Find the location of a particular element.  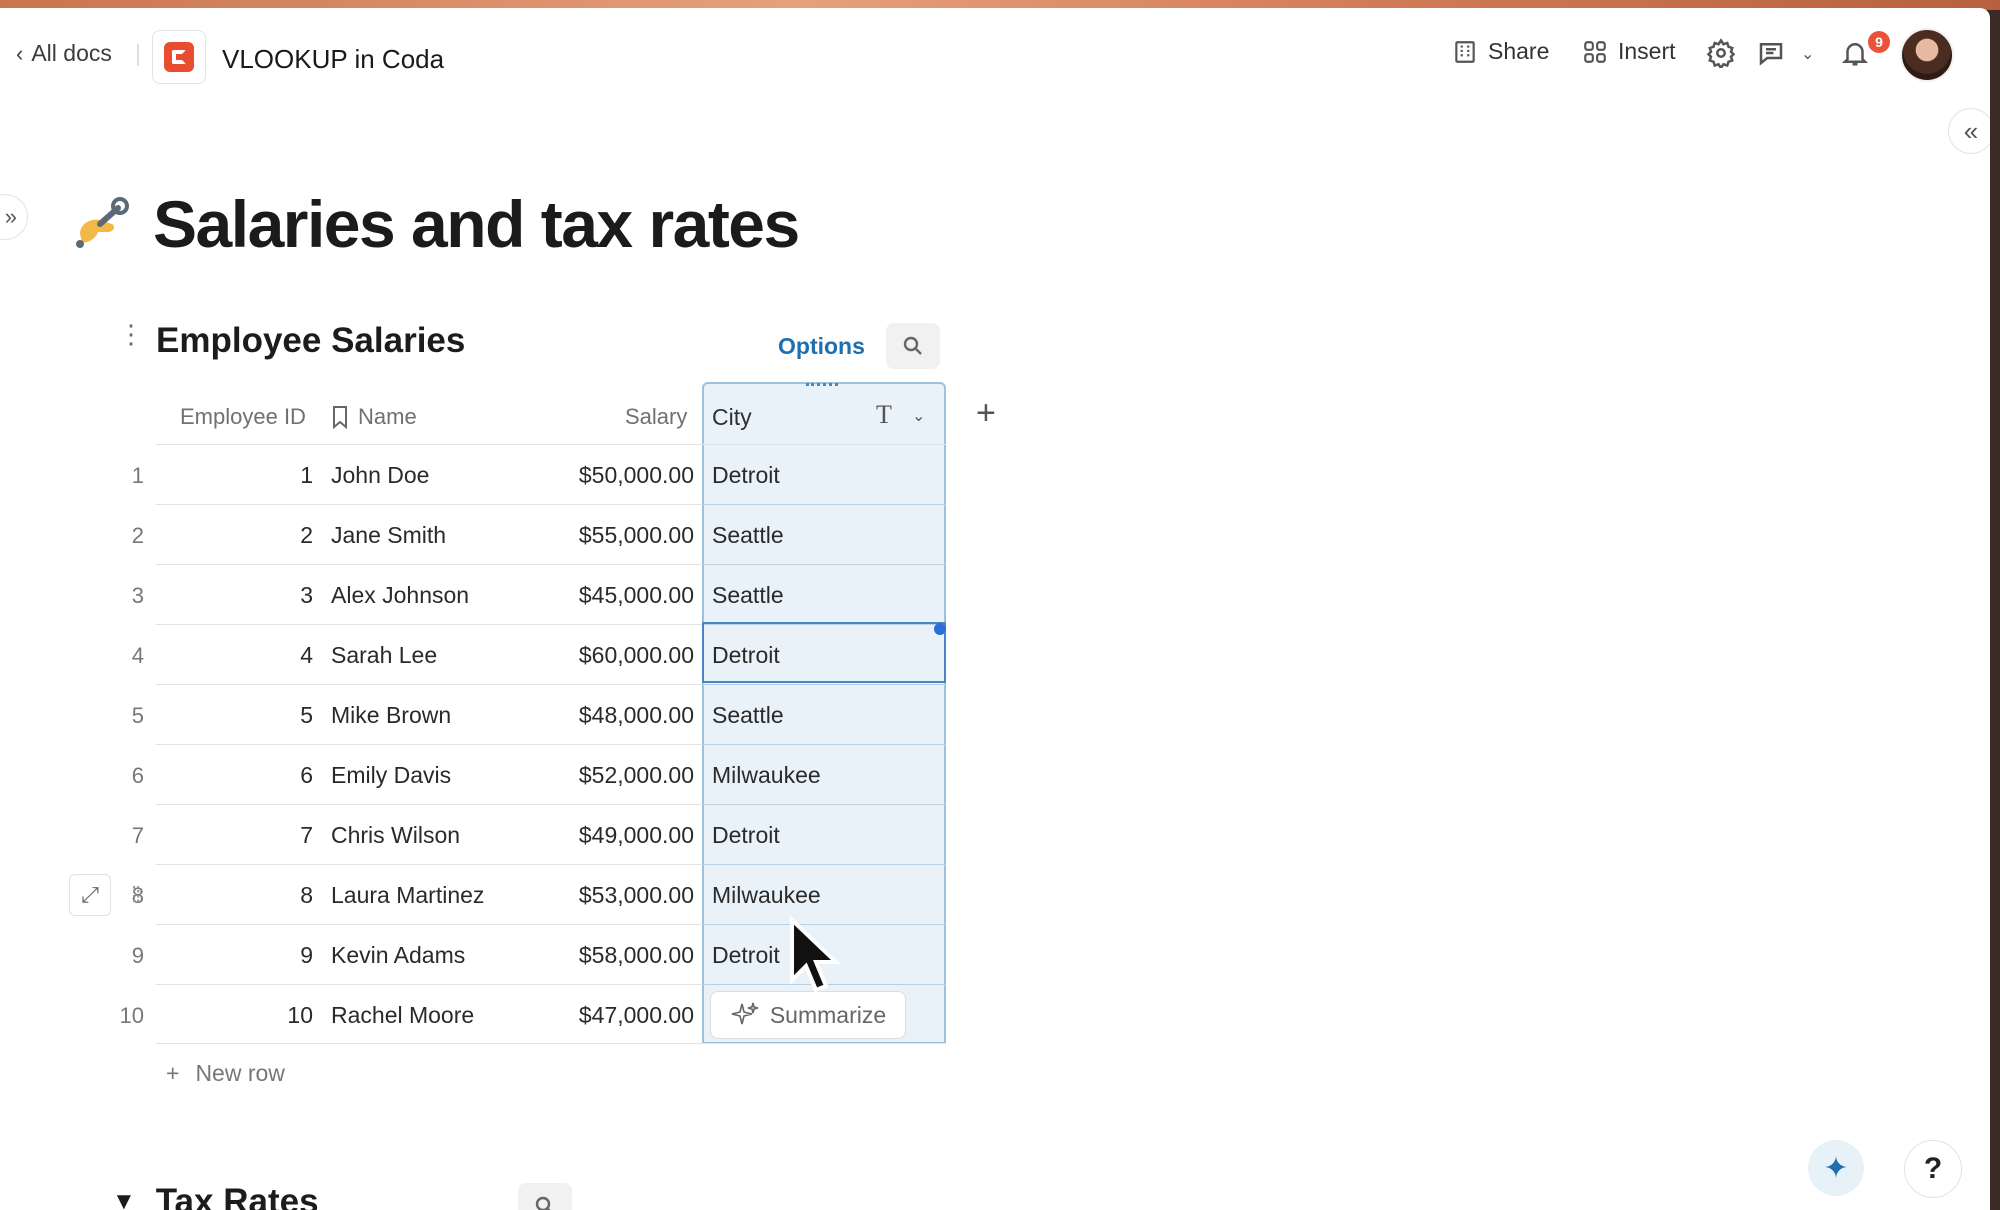

tax-rates-section-header: ▼ Tax Rates is located at coordinates (215, 1196).